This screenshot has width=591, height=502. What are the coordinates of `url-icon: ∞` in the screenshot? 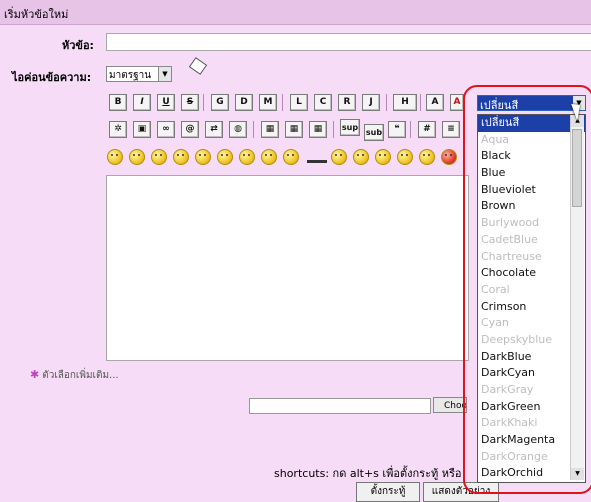 It's located at (166, 129).